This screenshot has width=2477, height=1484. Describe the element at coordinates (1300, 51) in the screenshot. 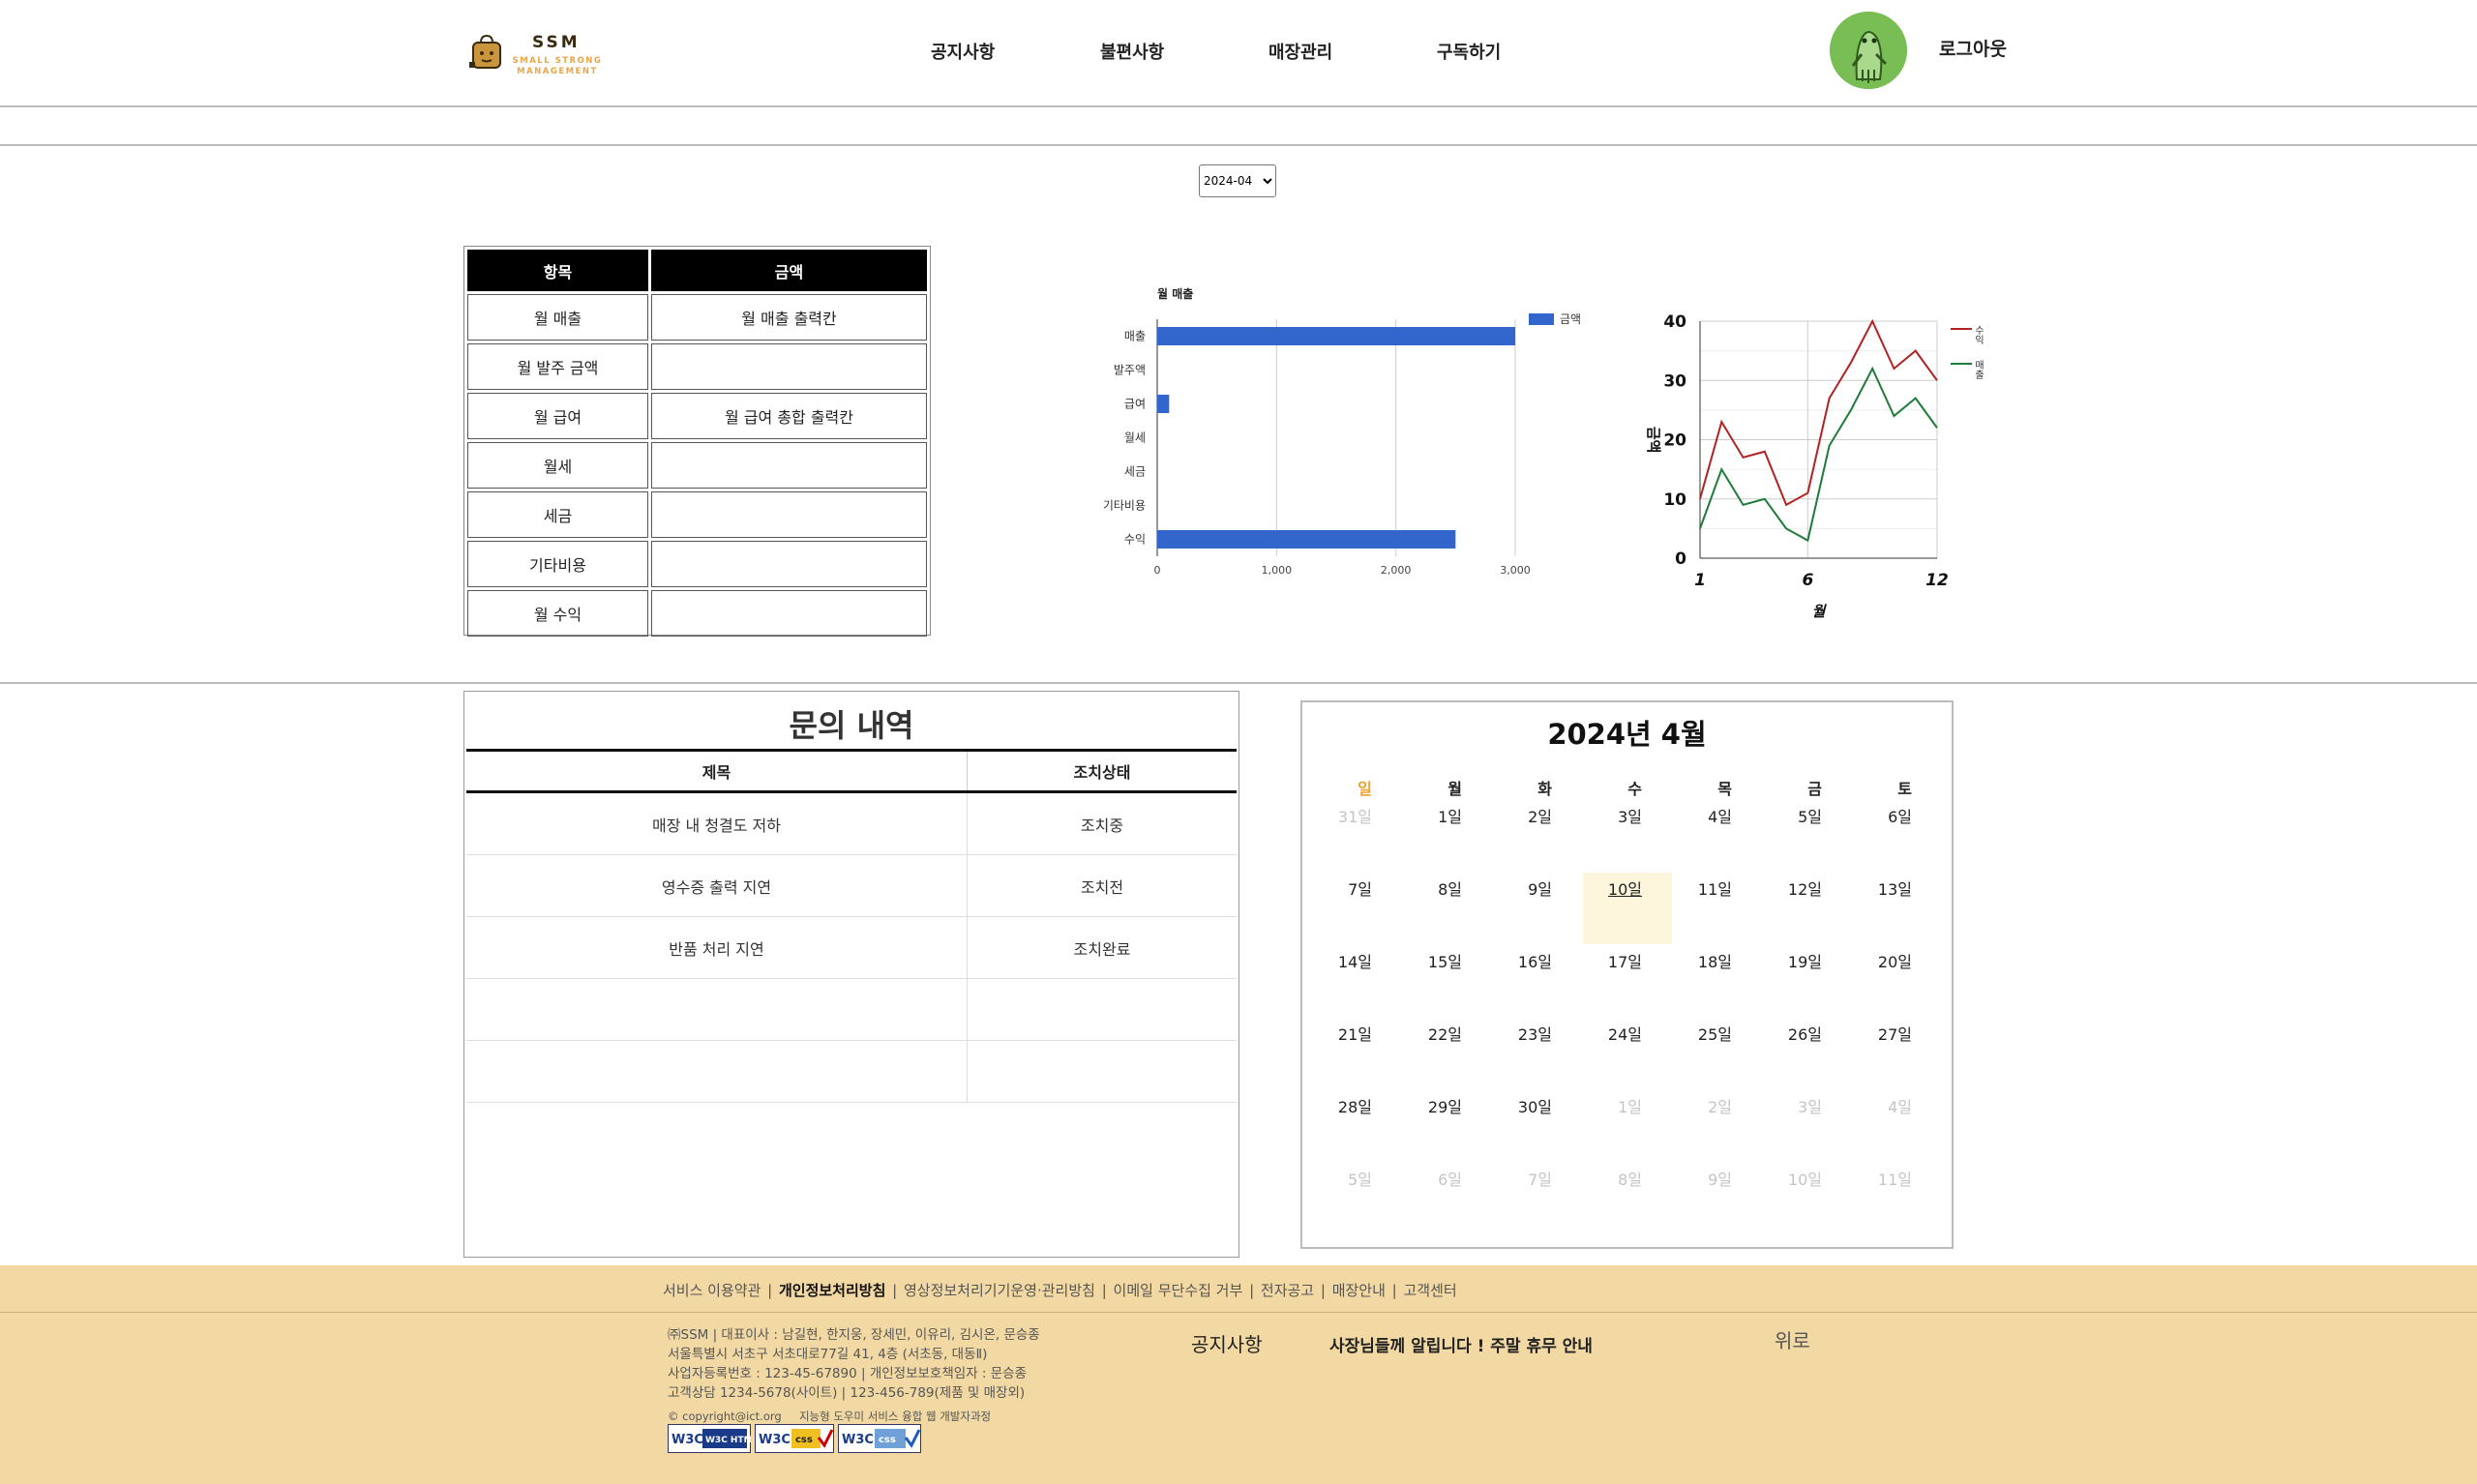

I see `nav-store-management: 매장관리` at that location.